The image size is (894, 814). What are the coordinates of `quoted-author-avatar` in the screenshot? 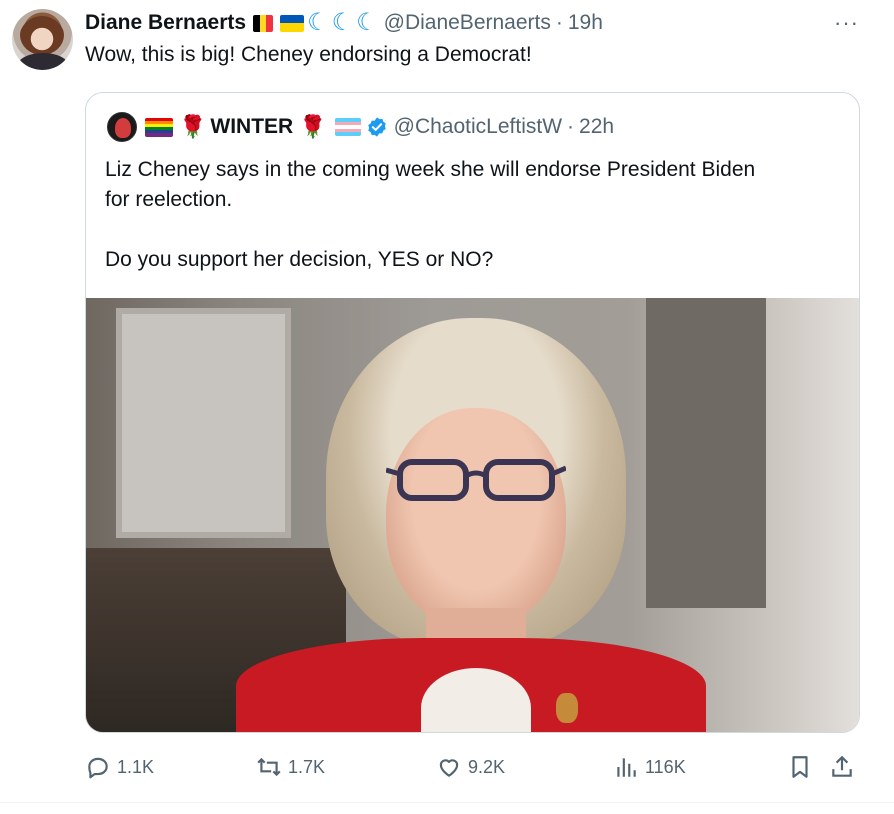 It's located at (122, 127).